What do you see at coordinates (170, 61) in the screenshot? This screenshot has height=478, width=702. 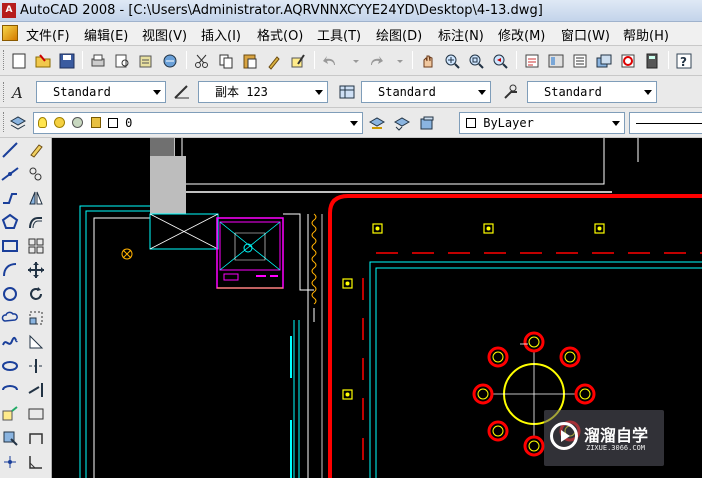 I see `plot-icon` at bounding box center [170, 61].